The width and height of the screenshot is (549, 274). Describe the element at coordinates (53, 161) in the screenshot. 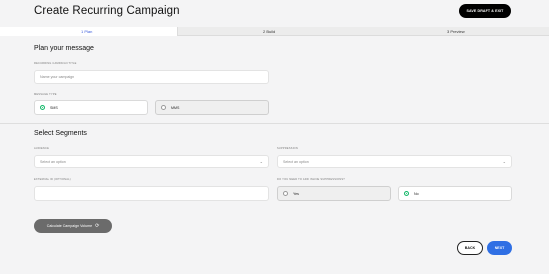

I see `audience-value: Select an option` at that location.